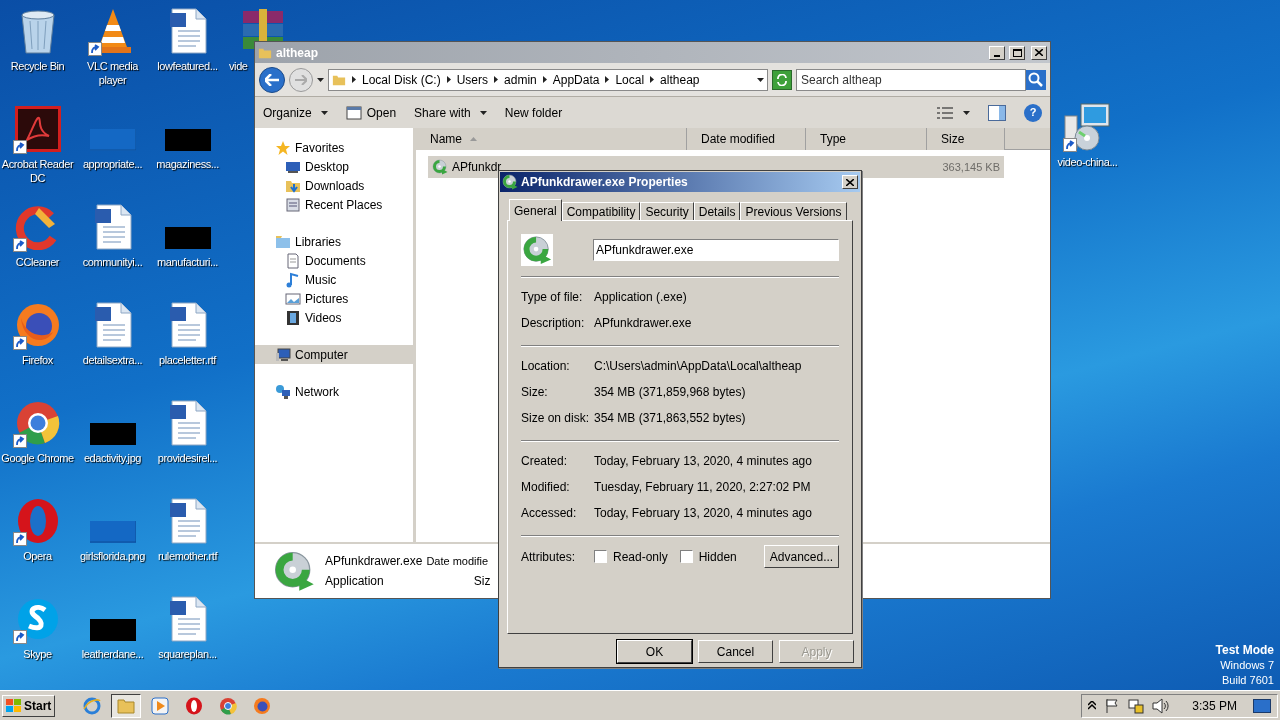 The width and height of the screenshot is (1280, 720). Describe the element at coordinates (546, 487) in the screenshot. I see `property-label: Modified:` at that location.